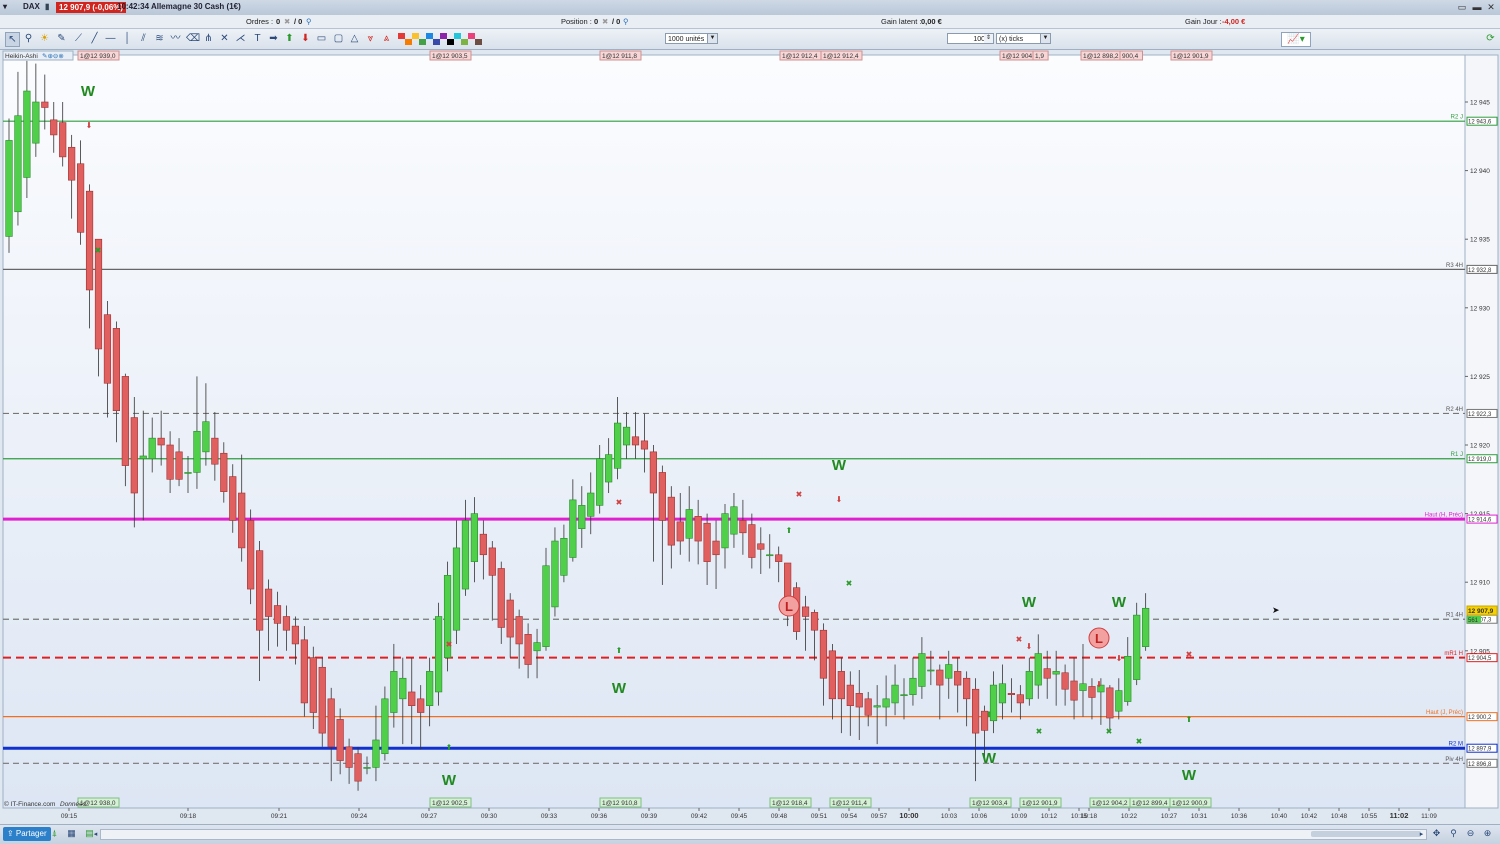  What do you see at coordinates (988, 38) in the screenshot?
I see `ticks-stepper-icon: ⇕` at bounding box center [988, 38].